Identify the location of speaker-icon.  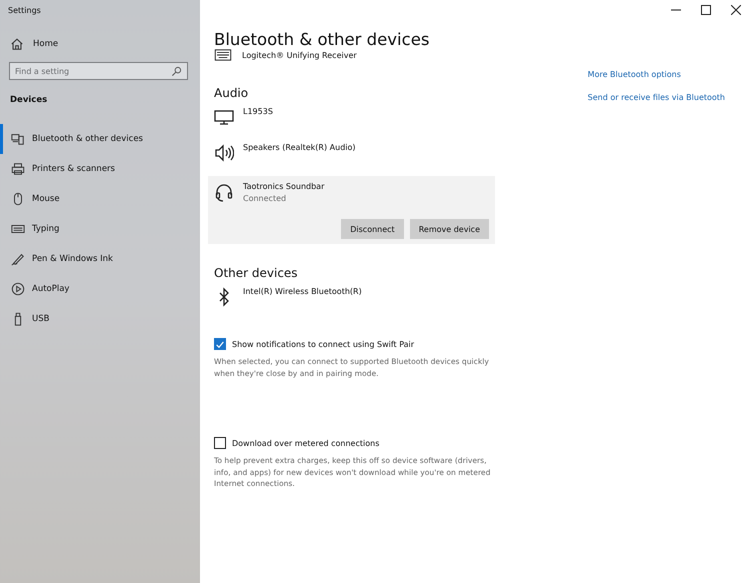
(224, 153).